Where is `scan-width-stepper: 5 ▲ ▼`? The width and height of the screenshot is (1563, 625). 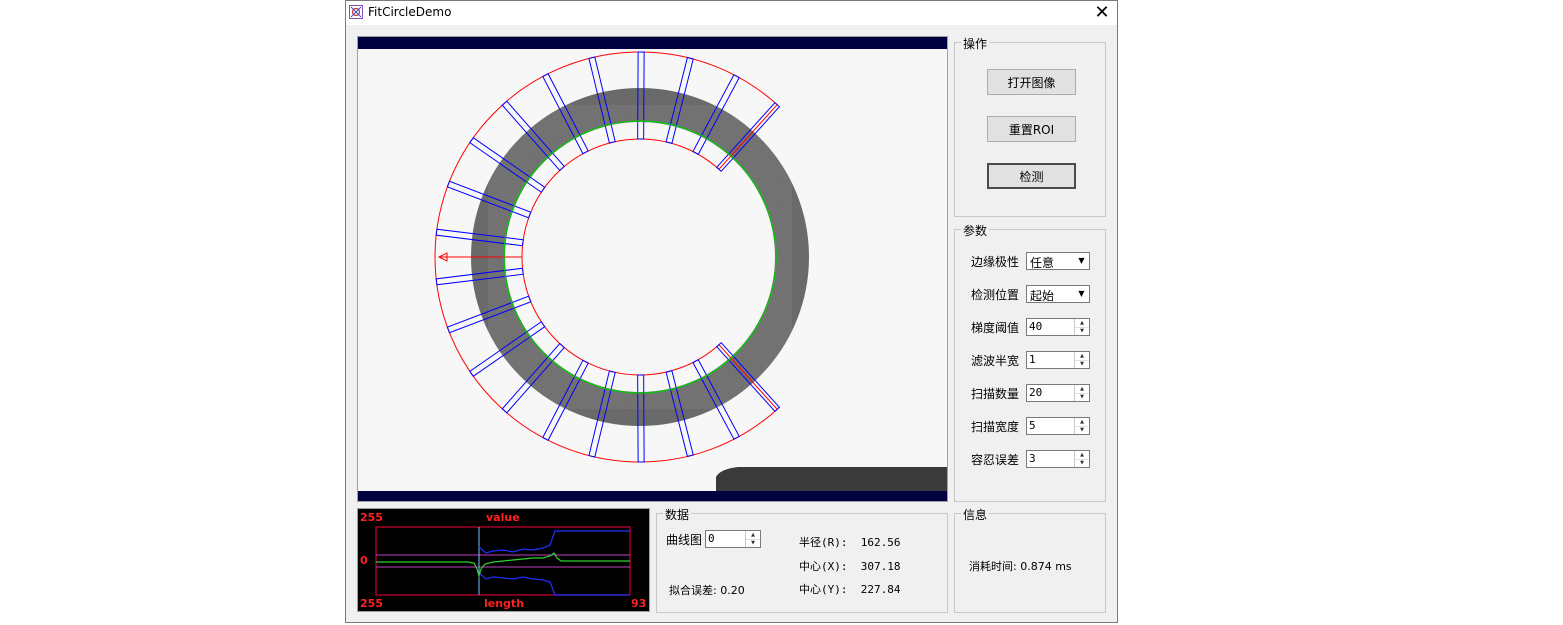 scan-width-stepper: 5 ▲ ▼ is located at coordinates (1058, 426).